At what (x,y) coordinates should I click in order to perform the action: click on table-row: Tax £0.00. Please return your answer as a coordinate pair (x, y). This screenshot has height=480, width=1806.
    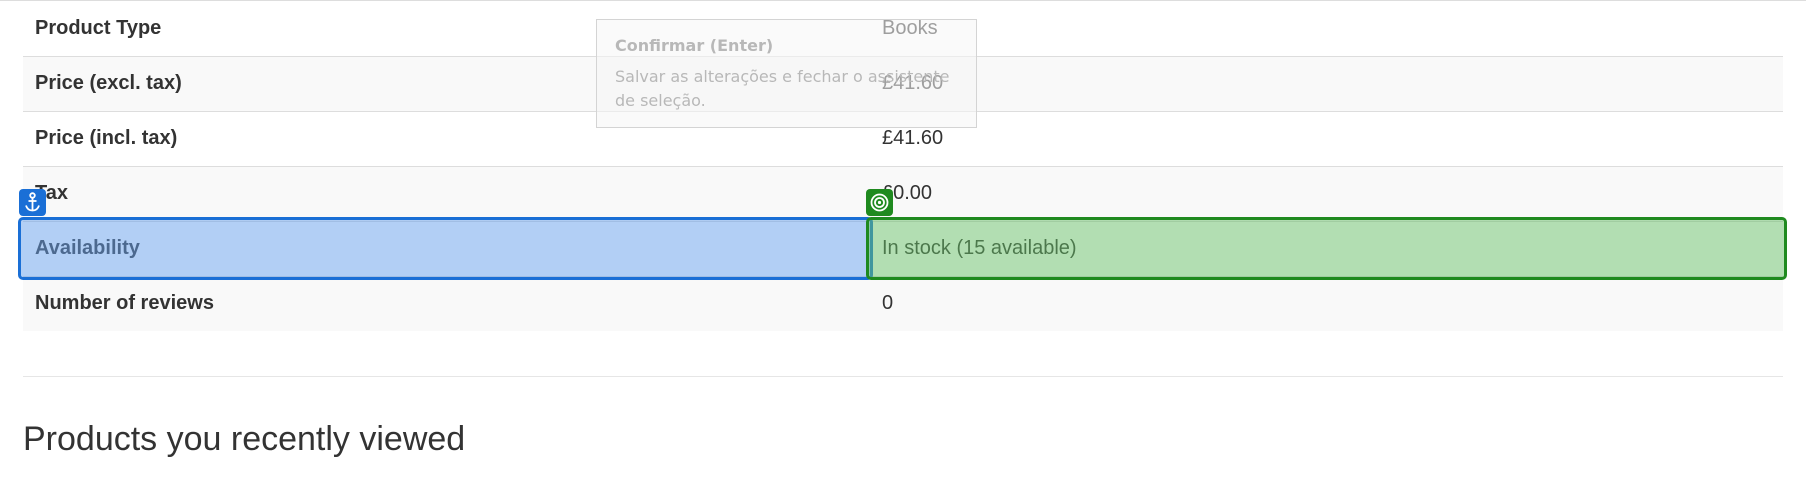
    Looking at the image, I should click on (903, 193).